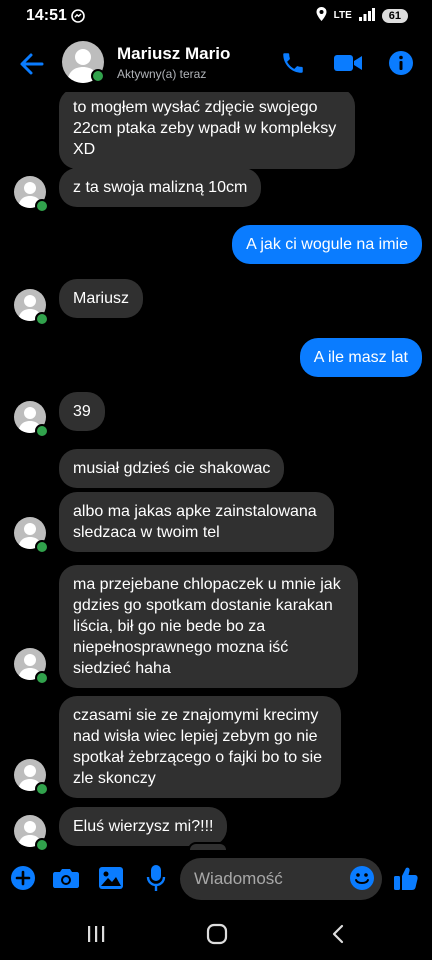  Describe the element at coordinates (366, 15) in the screenshot. I see `signal-icon` at that location.